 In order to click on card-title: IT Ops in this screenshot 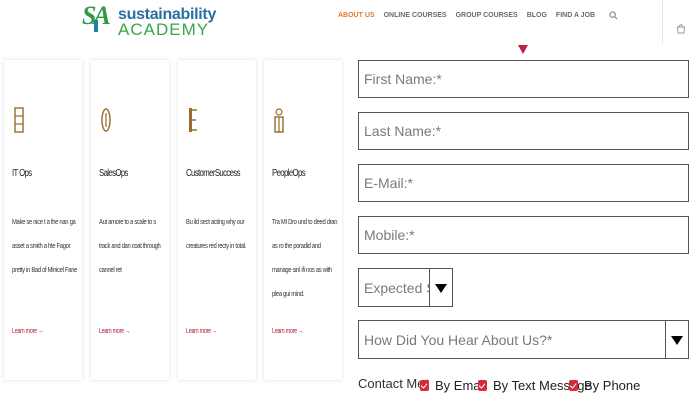, I will do `click(22, 173)`.